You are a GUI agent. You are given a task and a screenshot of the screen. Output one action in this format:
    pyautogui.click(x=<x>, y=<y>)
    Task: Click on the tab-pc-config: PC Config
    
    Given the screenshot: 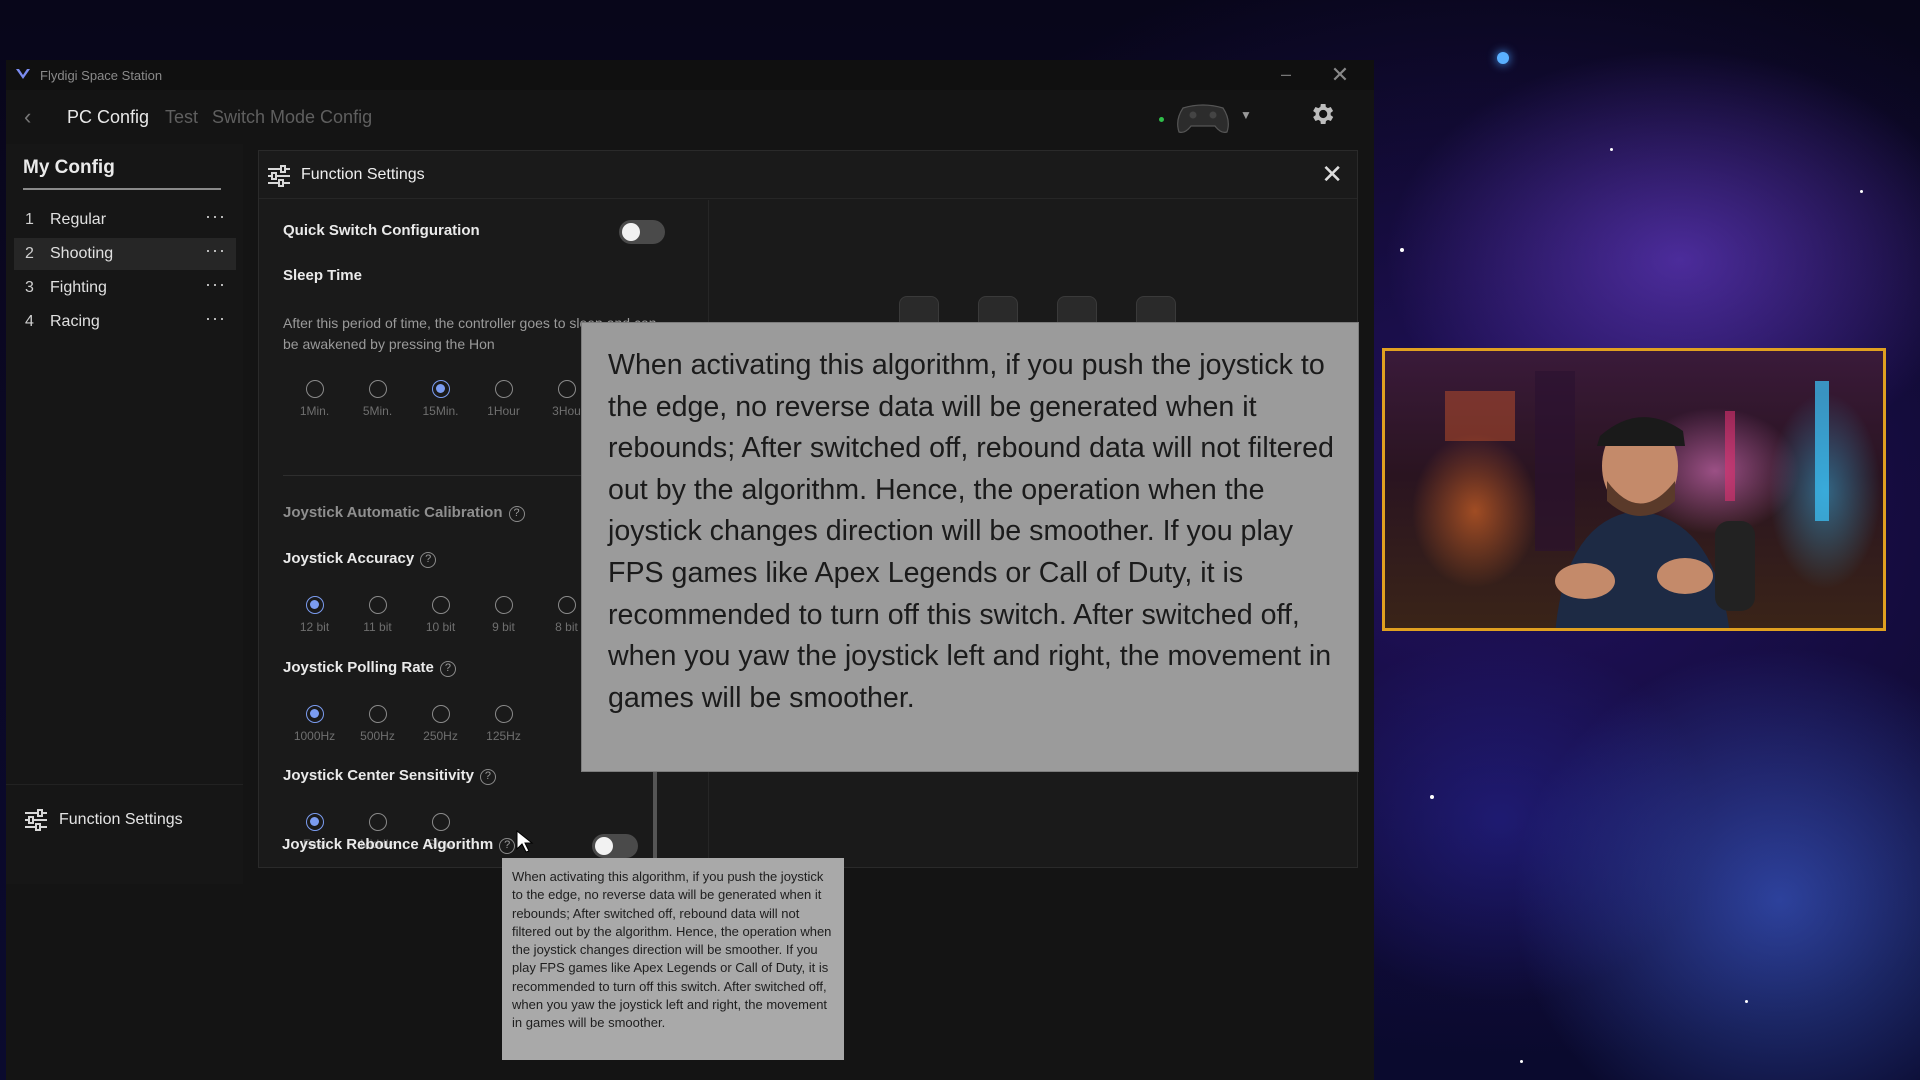 What is the action you would take?
    pyautogui.click(x=108, y=117)
    